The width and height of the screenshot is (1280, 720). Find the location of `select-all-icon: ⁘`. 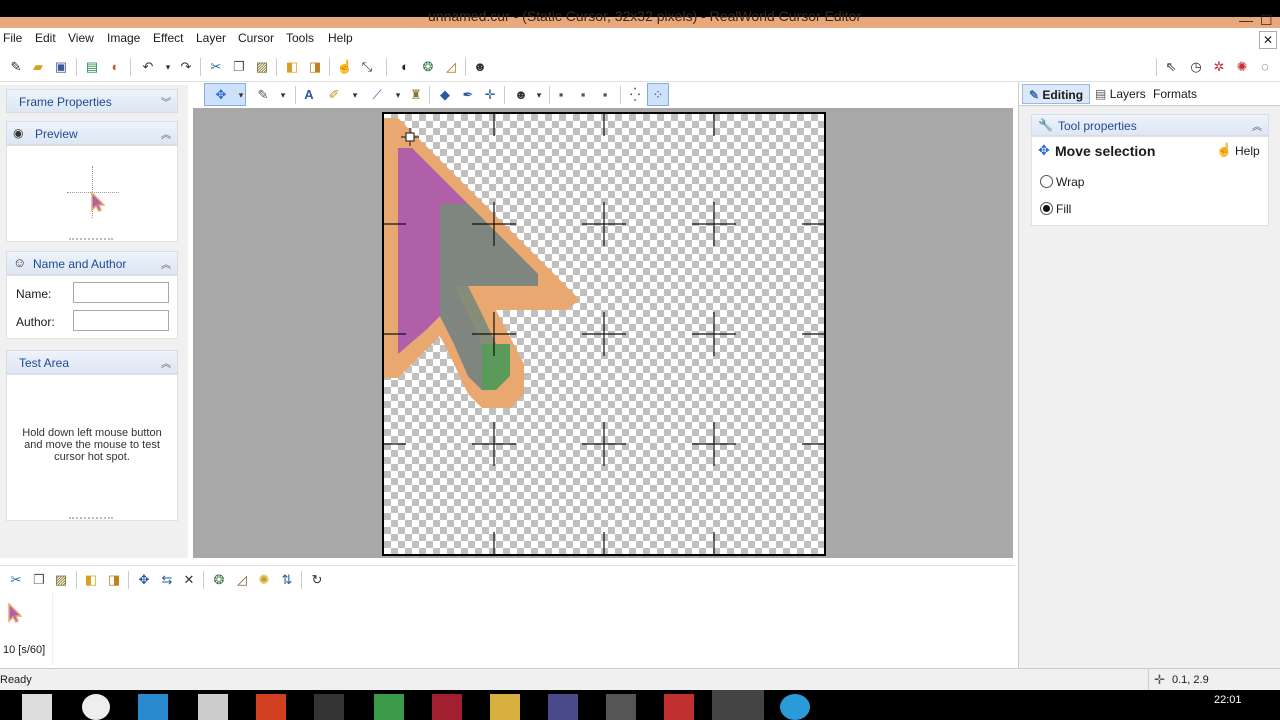

select-all-icon: ⁘ is located at coordinates (658, 95).